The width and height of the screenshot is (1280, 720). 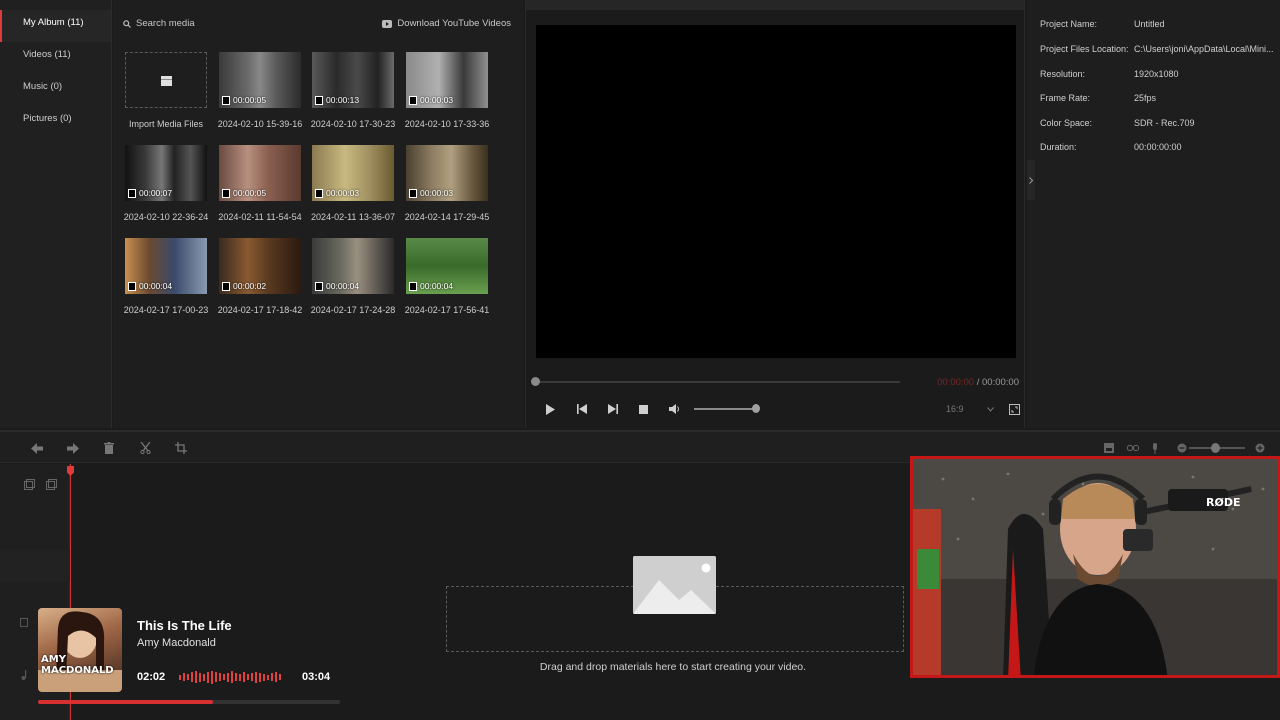 I want to click on next-frame-button, so click(x=612, y=409).